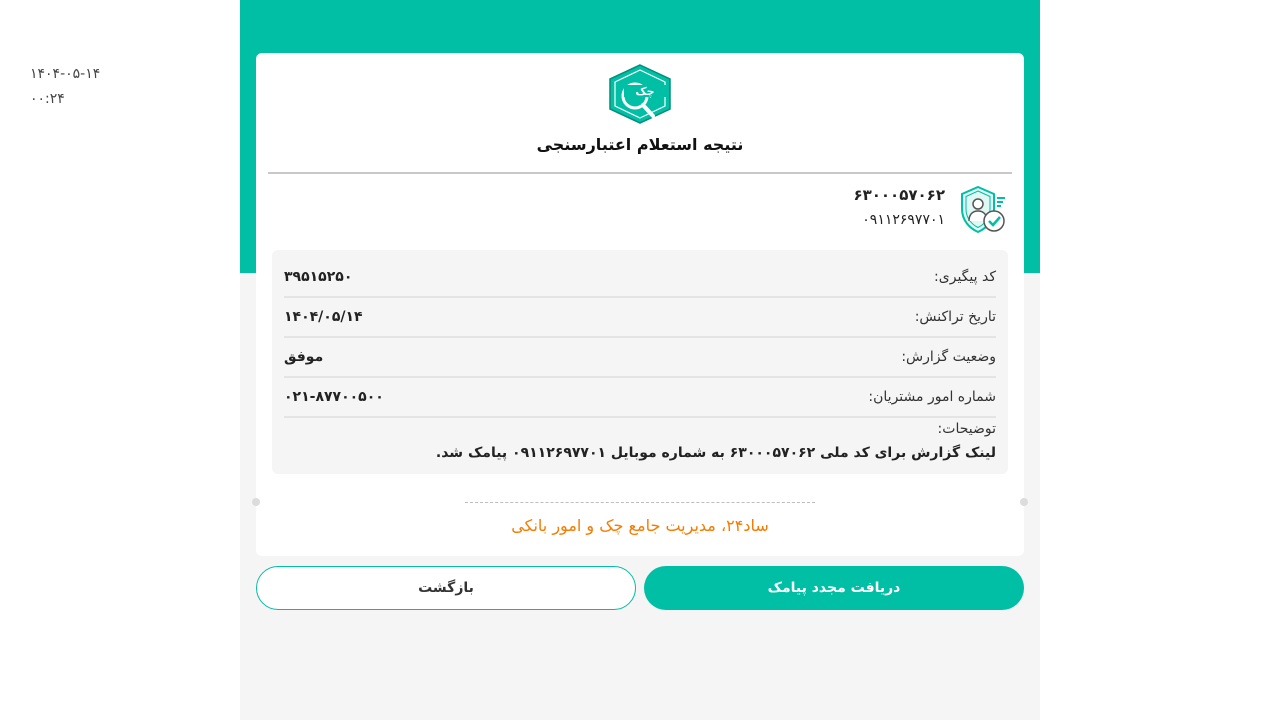  Describe the element at coordinates (644, 91) in the screenshot. I see `logo-text: چک` at that location.